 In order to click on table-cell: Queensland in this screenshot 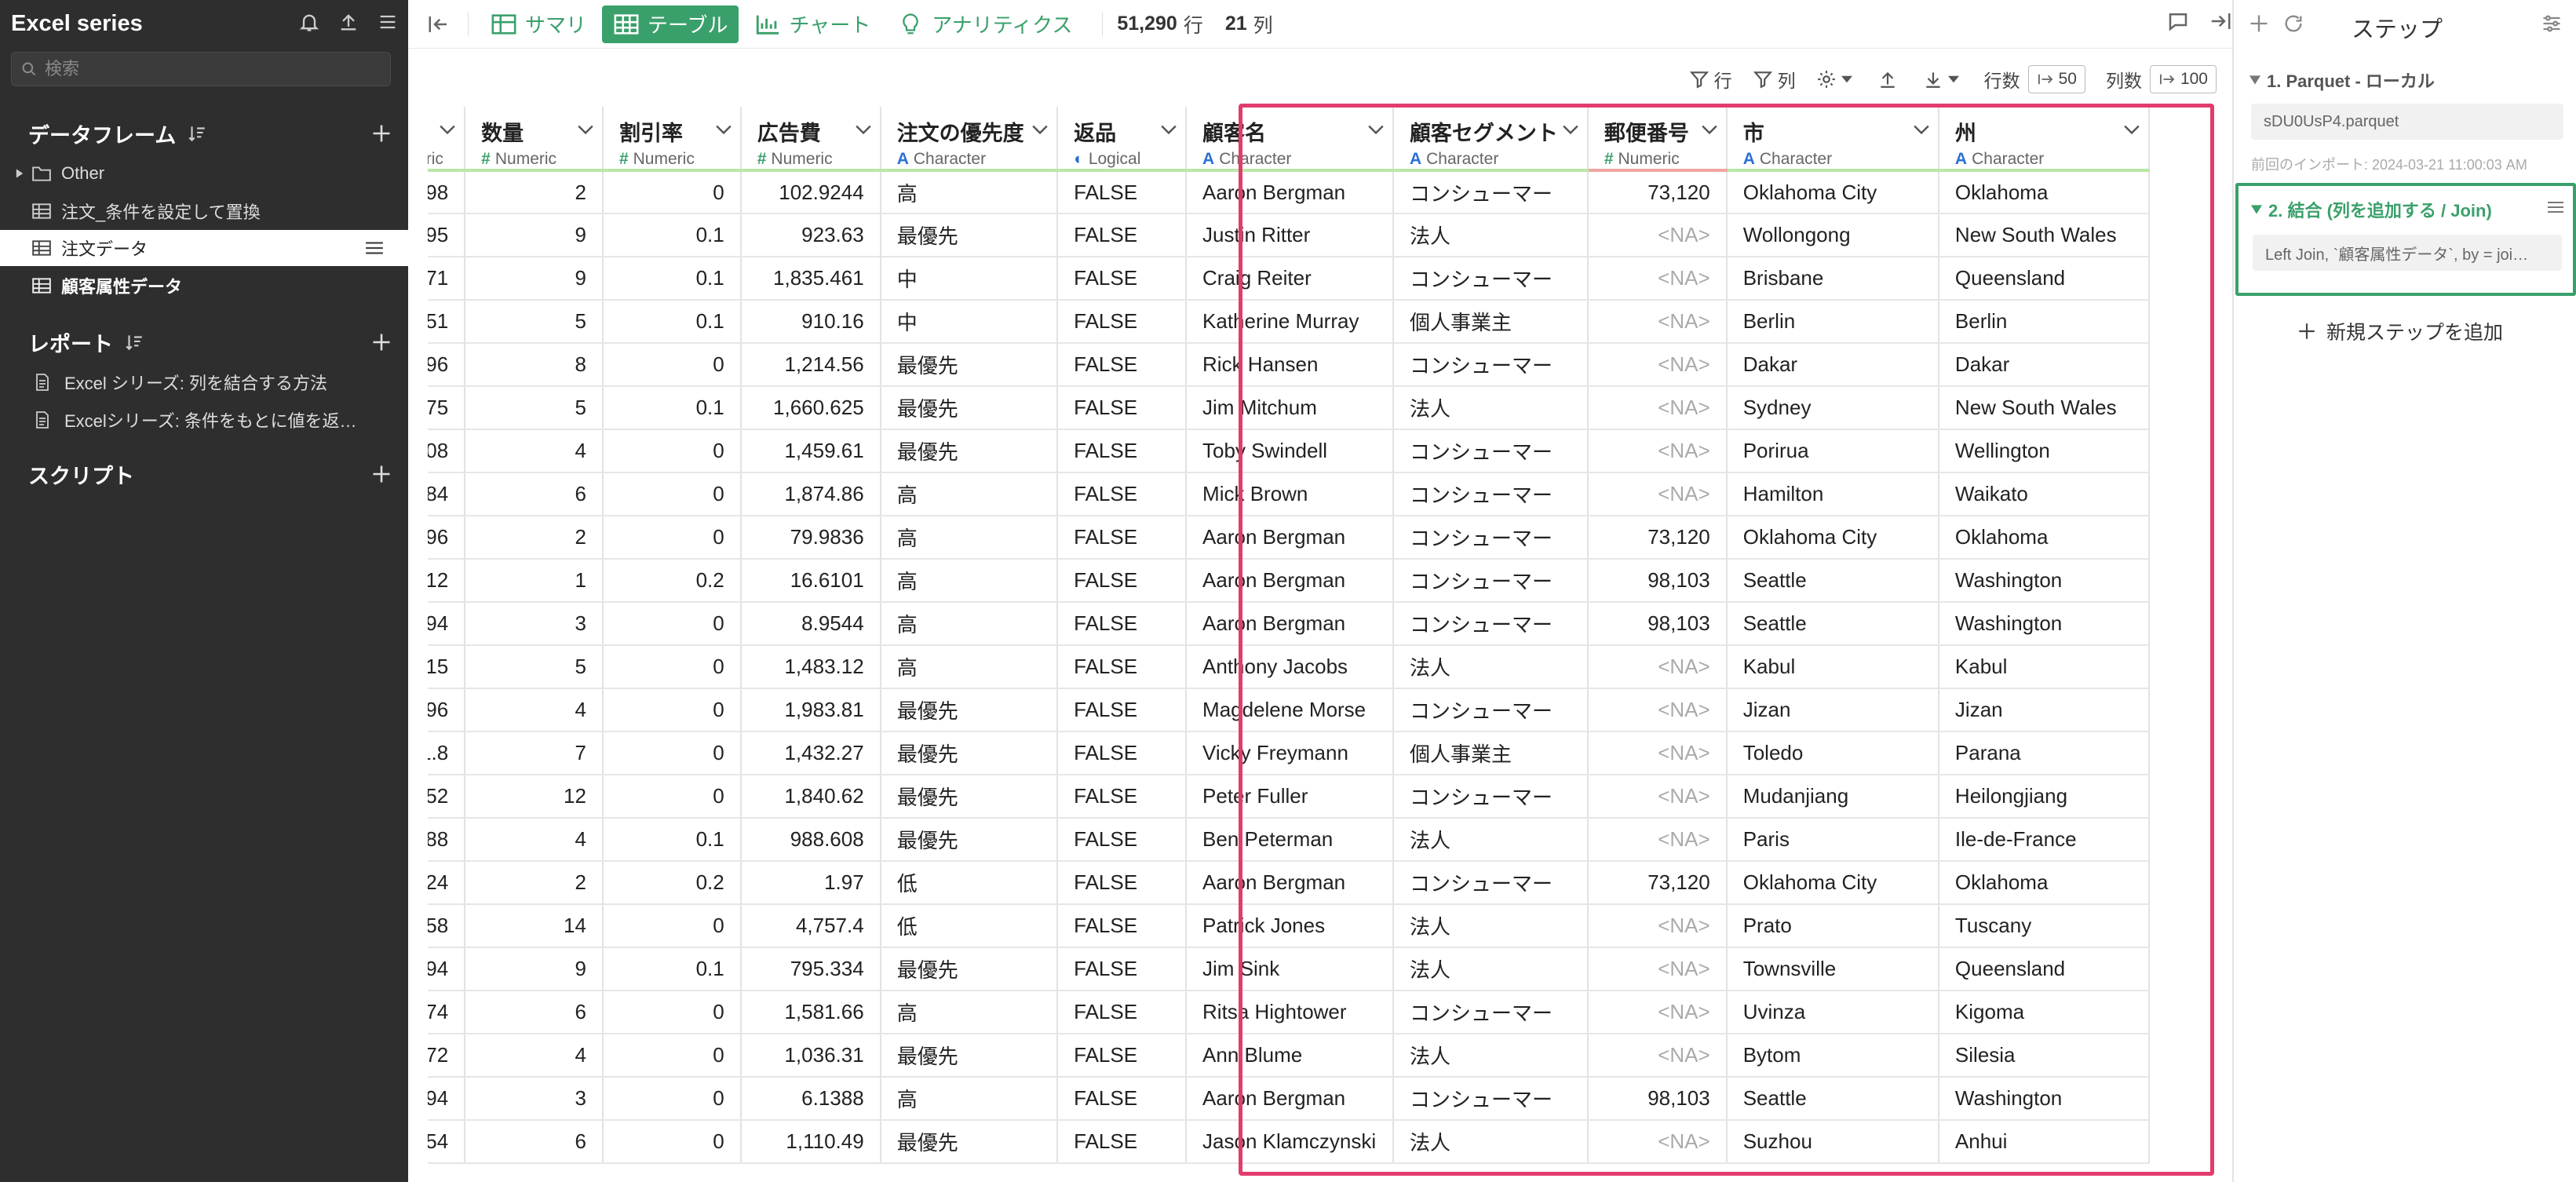, I will do `click(2044, 279)`.